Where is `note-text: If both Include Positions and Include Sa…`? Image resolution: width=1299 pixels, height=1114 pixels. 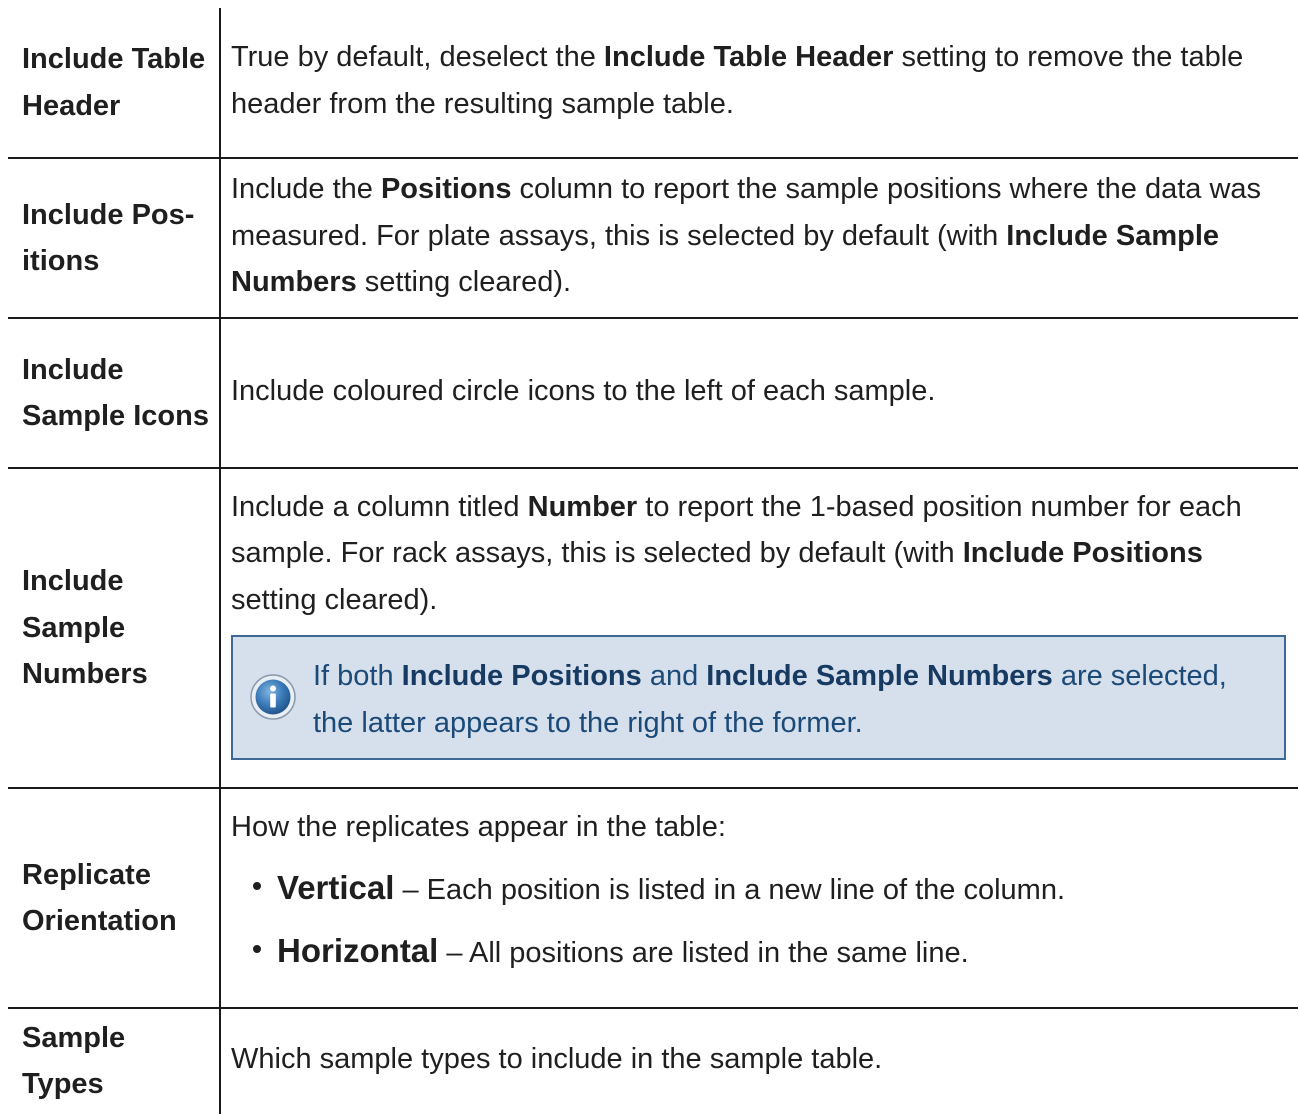 note-text: If both Include Positions and Include Sa… is located at coordinates (770, 699).